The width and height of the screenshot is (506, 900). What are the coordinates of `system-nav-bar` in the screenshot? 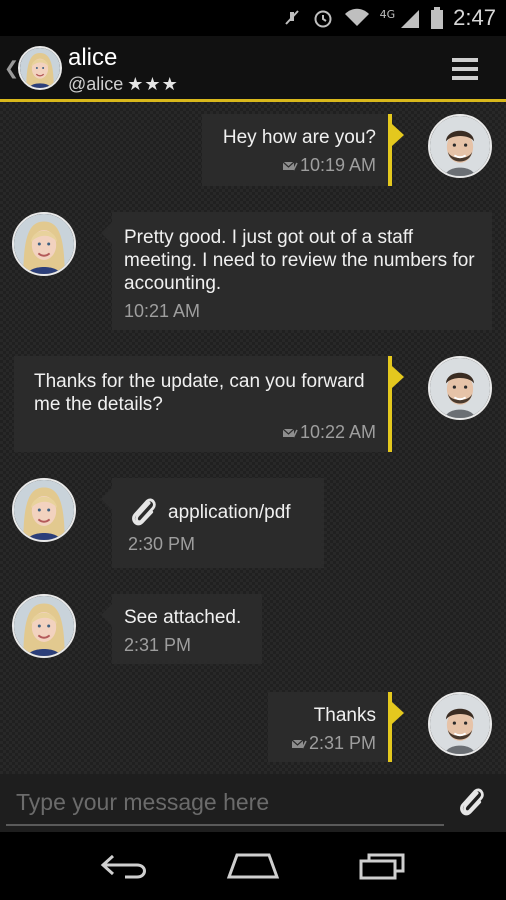 It's located at (253, 866).